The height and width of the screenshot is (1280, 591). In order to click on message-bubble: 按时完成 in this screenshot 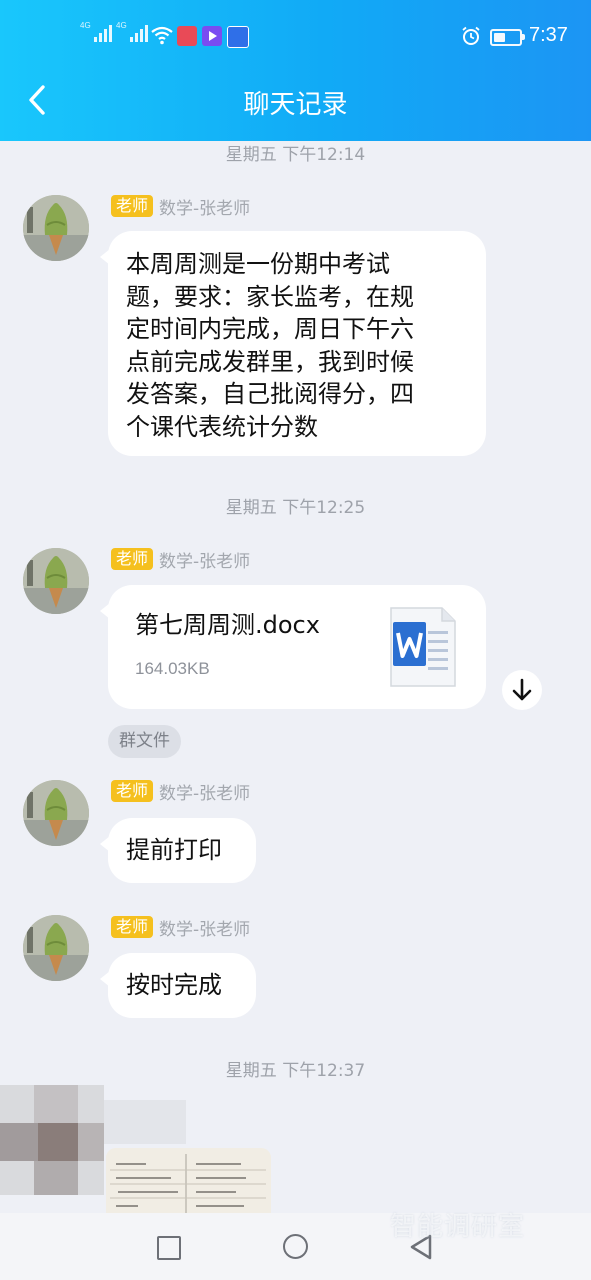, I will do `click(178, 985)`.